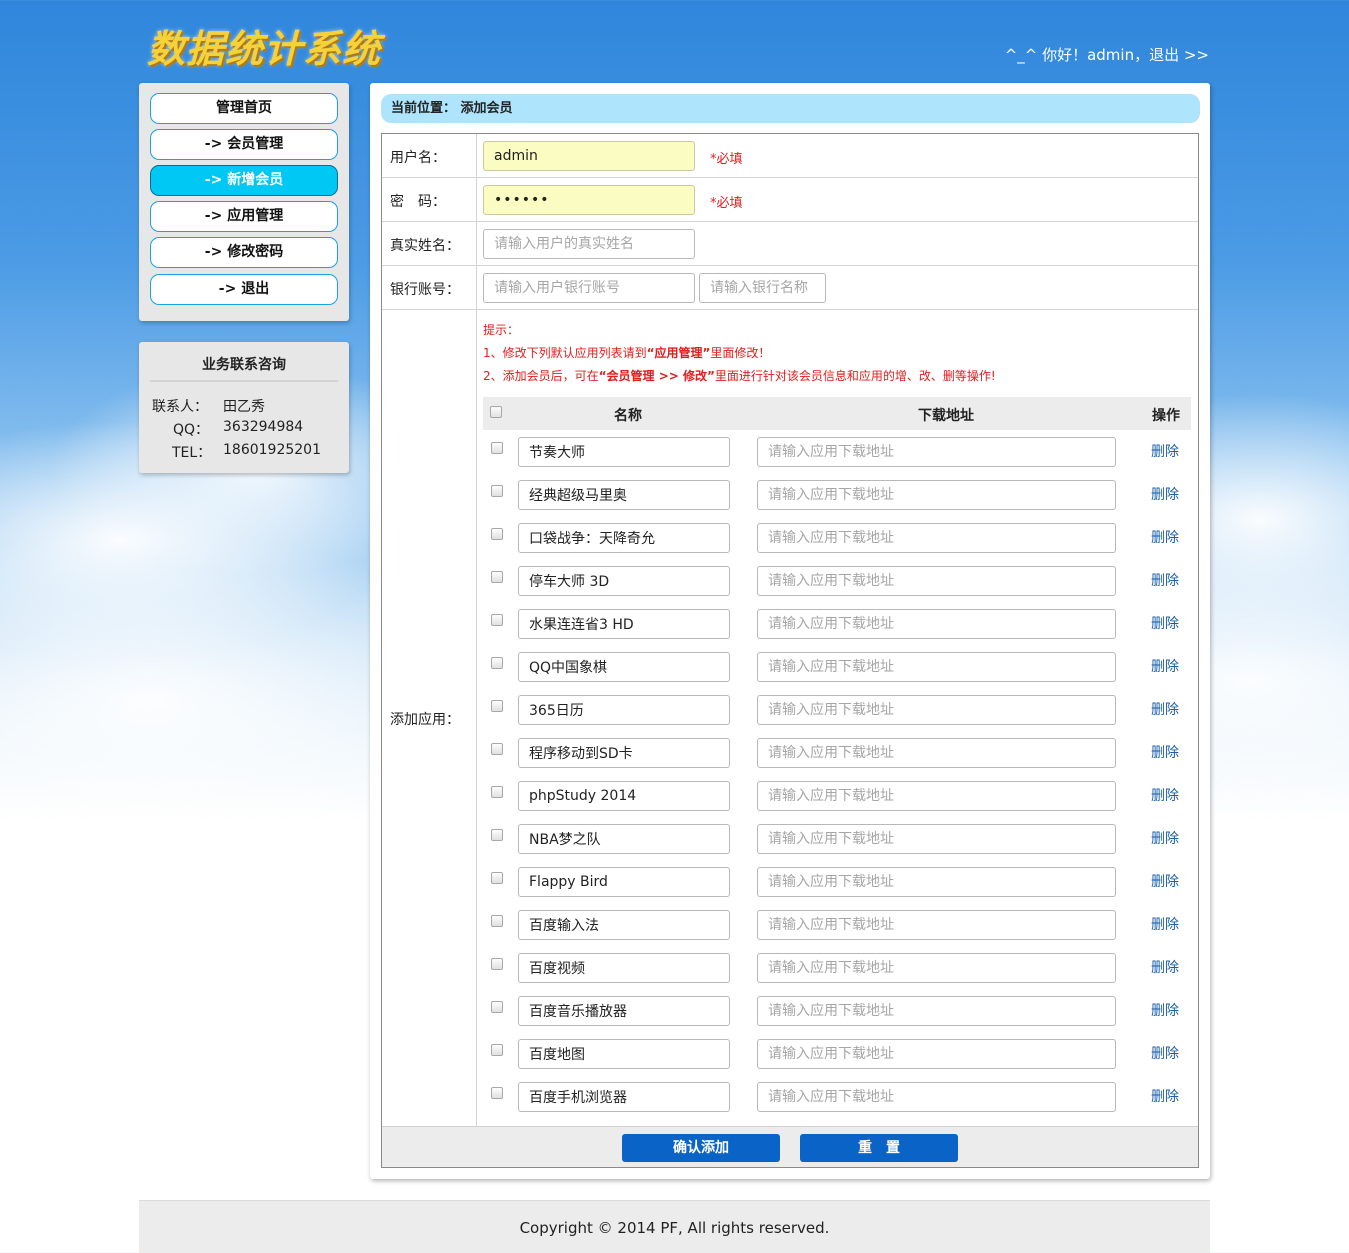  Describe the element at coordinates (244, 108) in the screenshot. I see `nav-item-home: 管理首页` at that location.